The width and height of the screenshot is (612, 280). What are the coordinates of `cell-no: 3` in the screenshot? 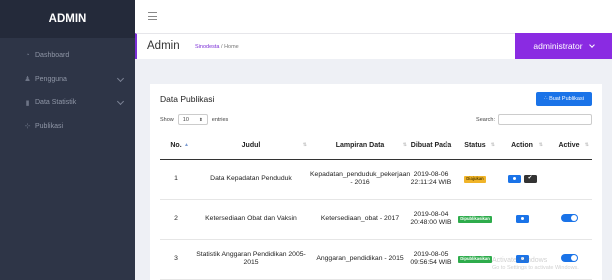 It's located at (176, 259).